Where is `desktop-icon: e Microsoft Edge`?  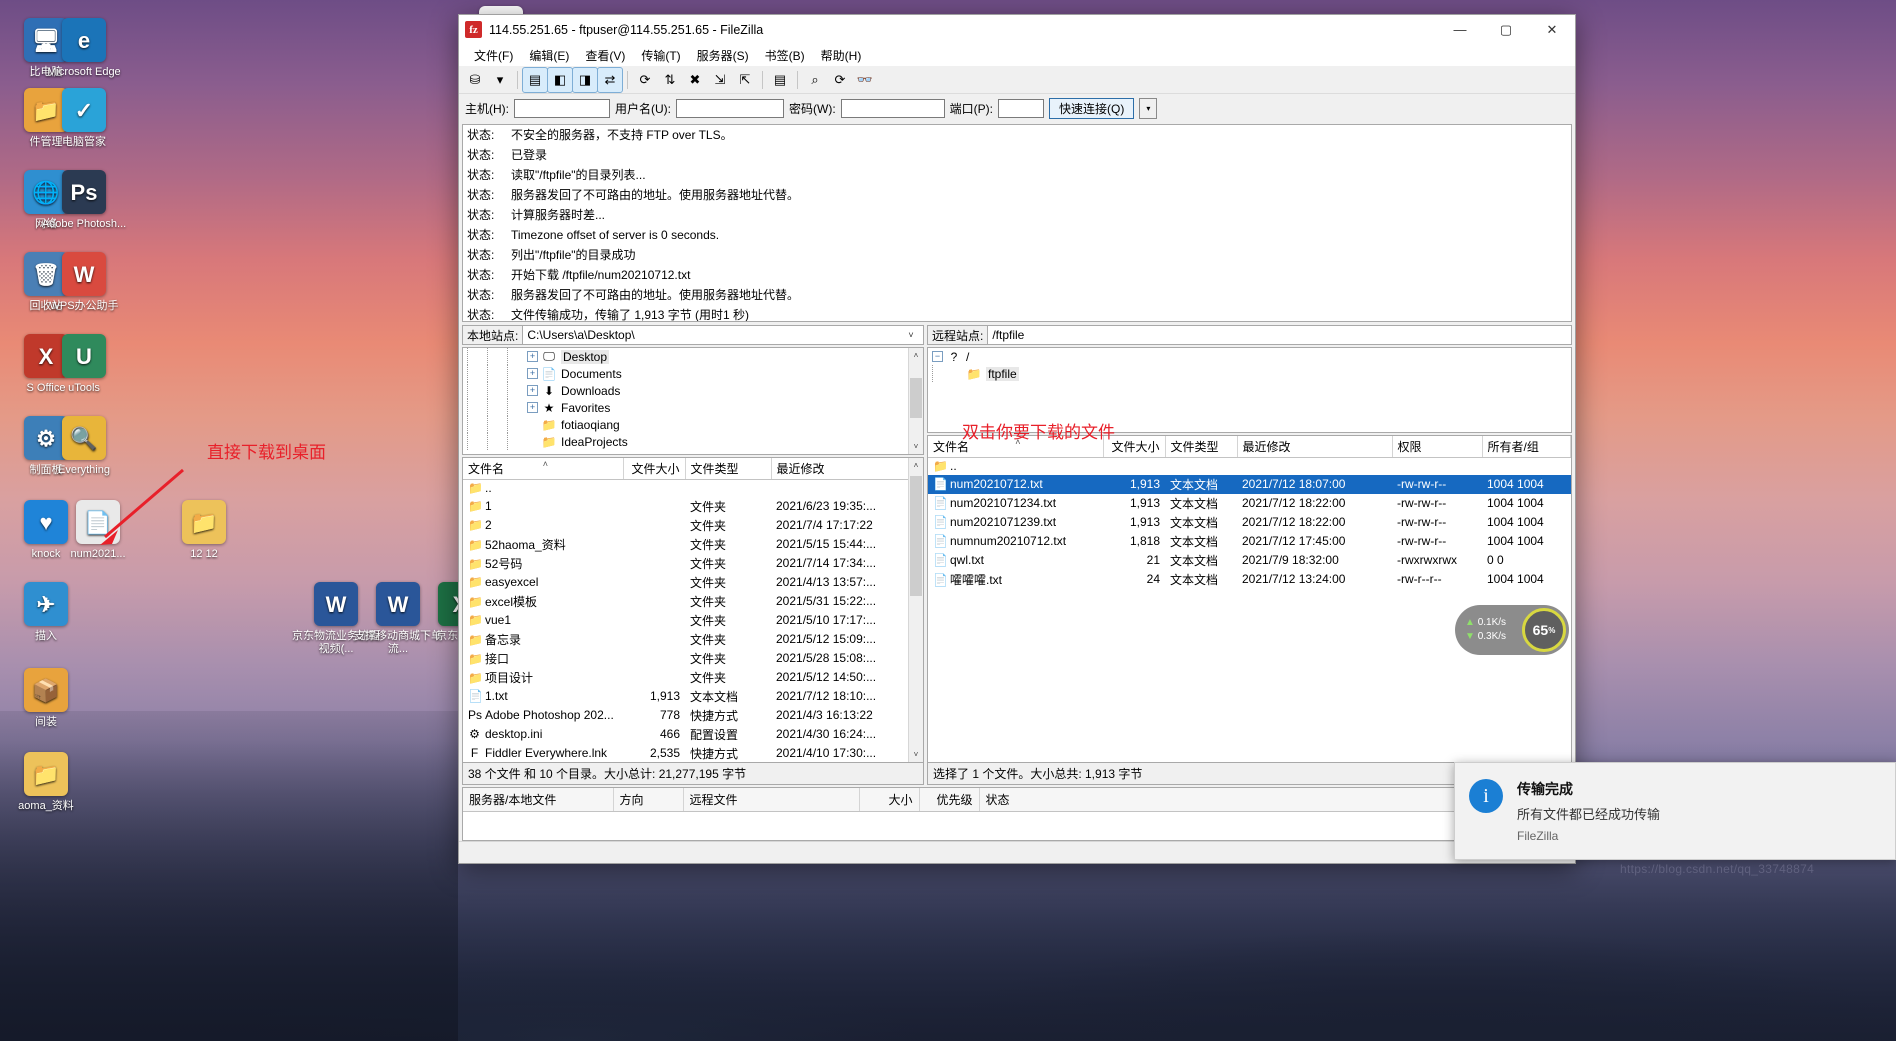 desktop-icon: e Microsoft Edge is located at coordinates (84, 48).